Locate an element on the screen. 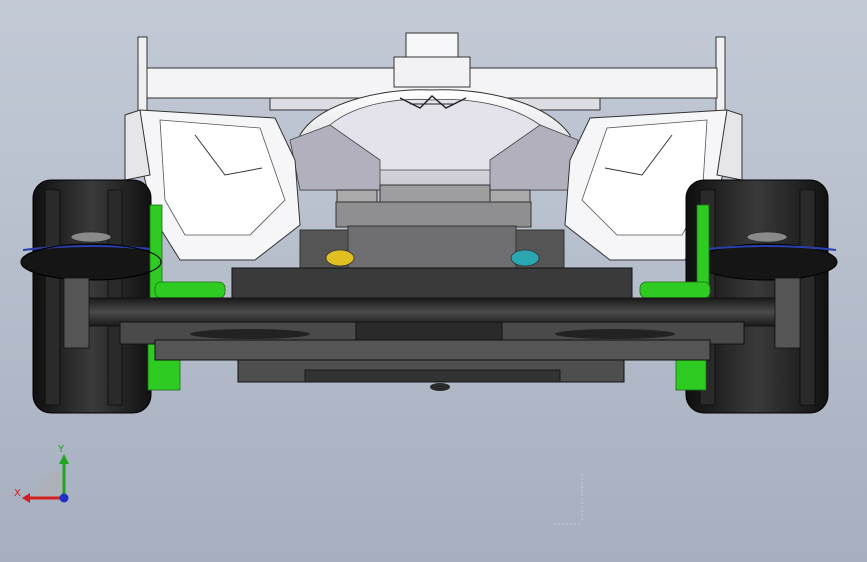 This screenshot has height=562, width=867. x-axis-label: X is located at coordinates (17, 493).